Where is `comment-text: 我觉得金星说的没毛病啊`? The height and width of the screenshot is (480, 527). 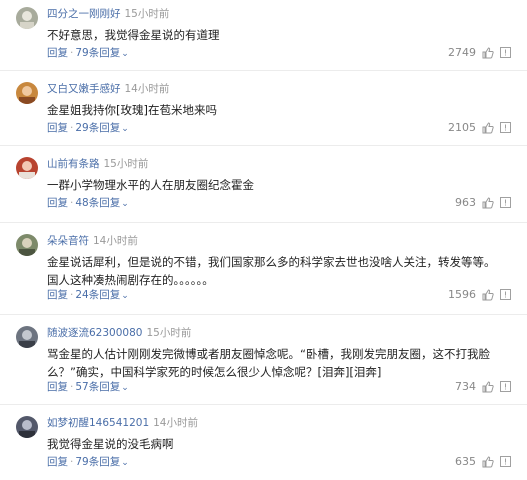 comment-text: 我觉得金星说的没毛病啊 is located at coordinates (110, 444).